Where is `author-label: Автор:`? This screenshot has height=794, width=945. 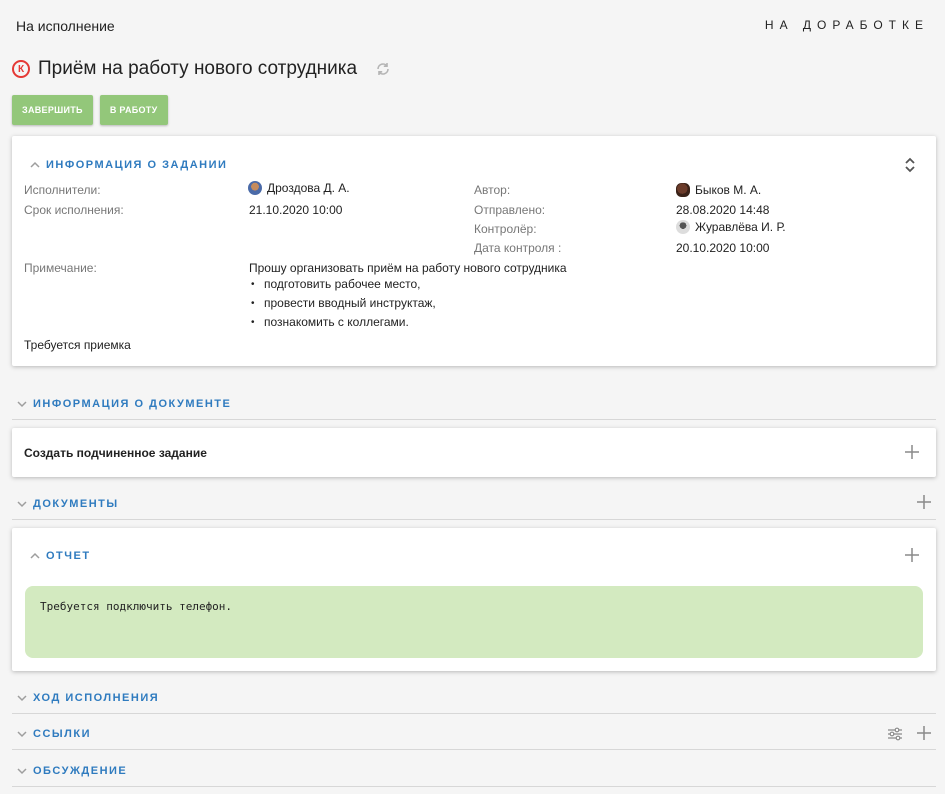 author-label: Автор: is located at coordinates (492, 190).